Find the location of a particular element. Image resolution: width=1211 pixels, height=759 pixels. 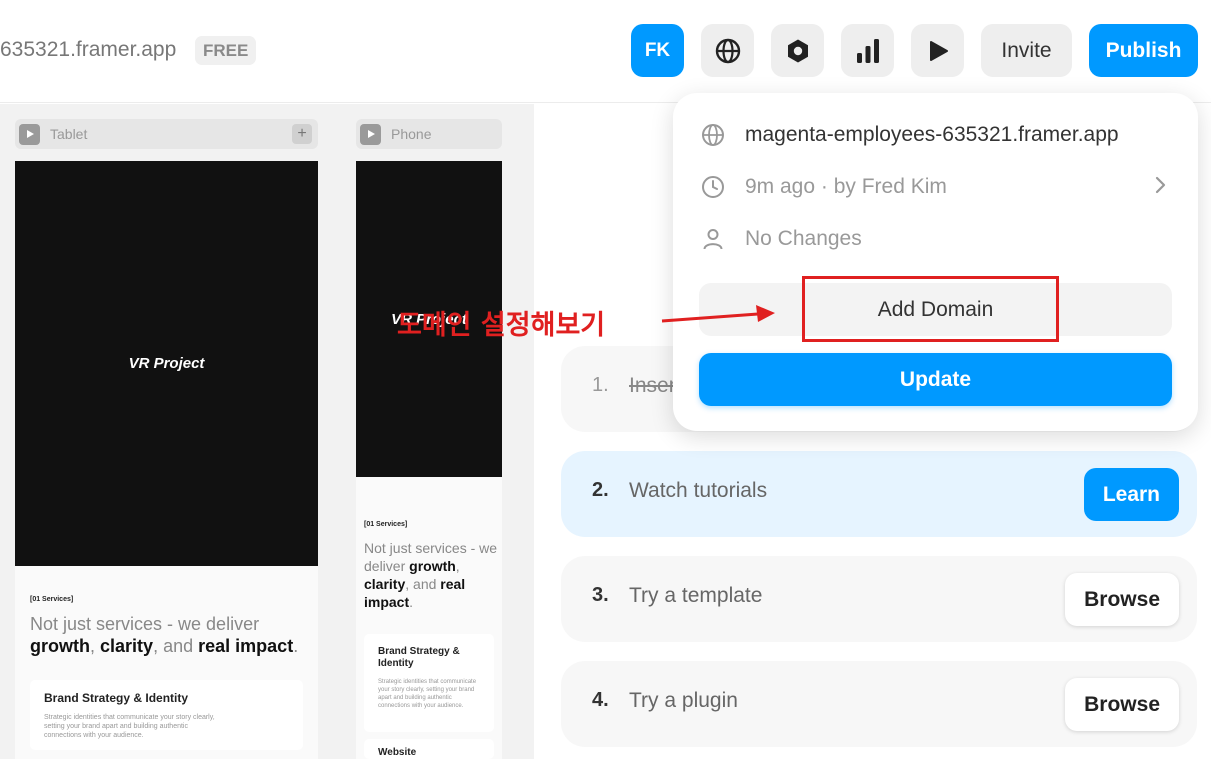

last-published-row: 9m ago · by Fred Kim is located at coordinates (824, 187).